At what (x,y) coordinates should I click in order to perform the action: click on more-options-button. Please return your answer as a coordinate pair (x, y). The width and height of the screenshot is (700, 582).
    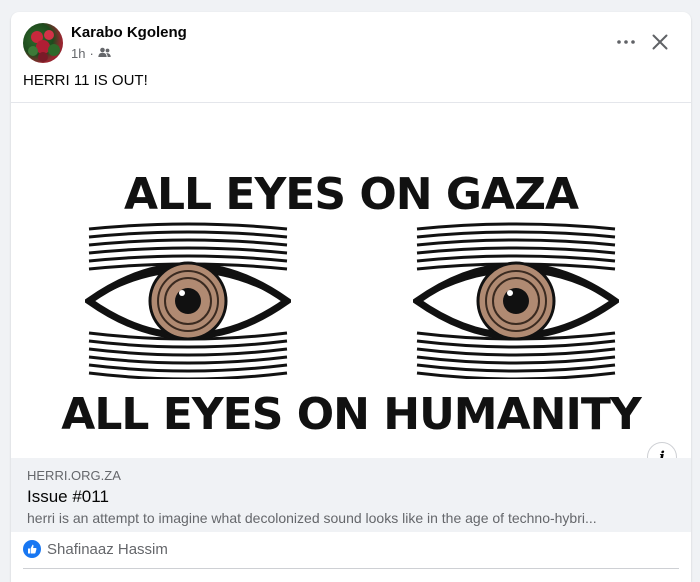
    Looking at the image, I should click on (626, 42).